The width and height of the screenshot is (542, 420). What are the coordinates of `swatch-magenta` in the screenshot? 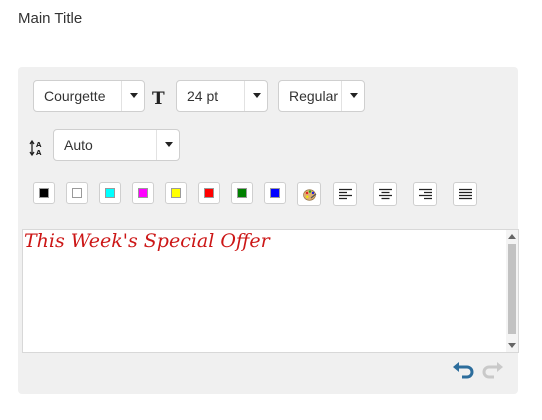 It's located at (143, 193).